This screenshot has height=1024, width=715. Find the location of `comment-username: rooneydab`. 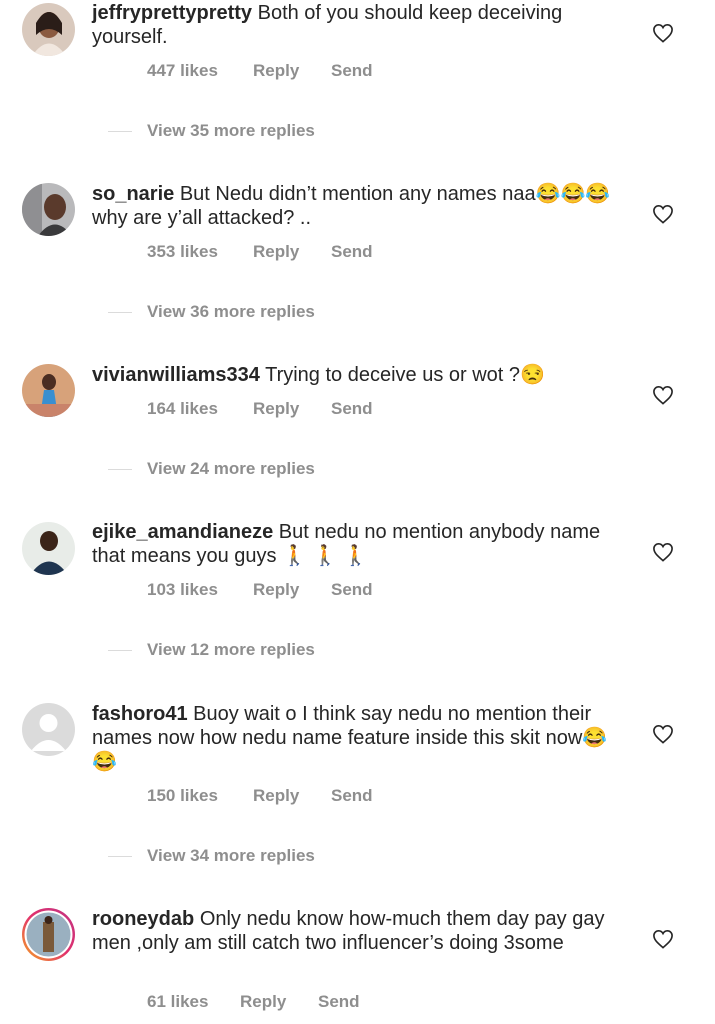

comment-username: rooneydab is located at coordinates (143, 919).